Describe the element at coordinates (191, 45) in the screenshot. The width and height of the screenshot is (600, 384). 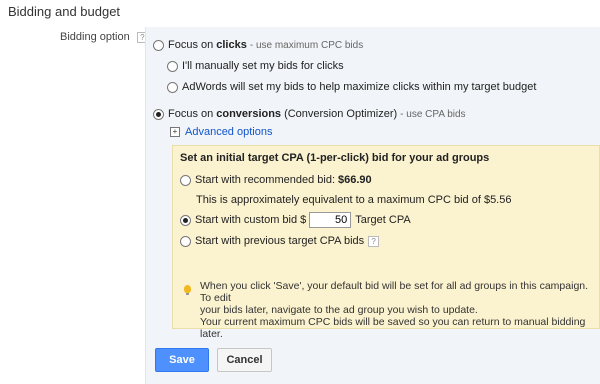
I see `focus-clicks-prefix: Focus on` at that location.